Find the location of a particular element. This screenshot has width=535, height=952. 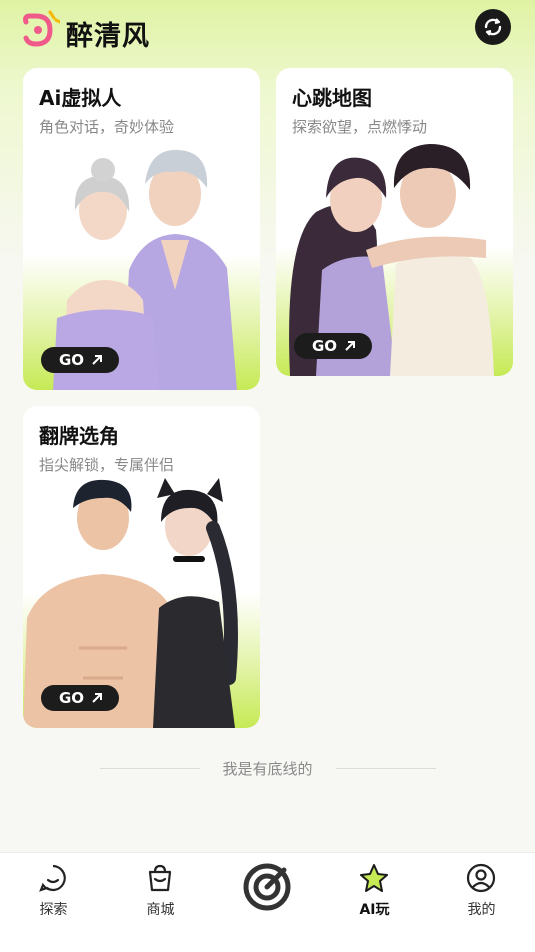

tab-mine: 我的 is located at coordinates (481, 893).